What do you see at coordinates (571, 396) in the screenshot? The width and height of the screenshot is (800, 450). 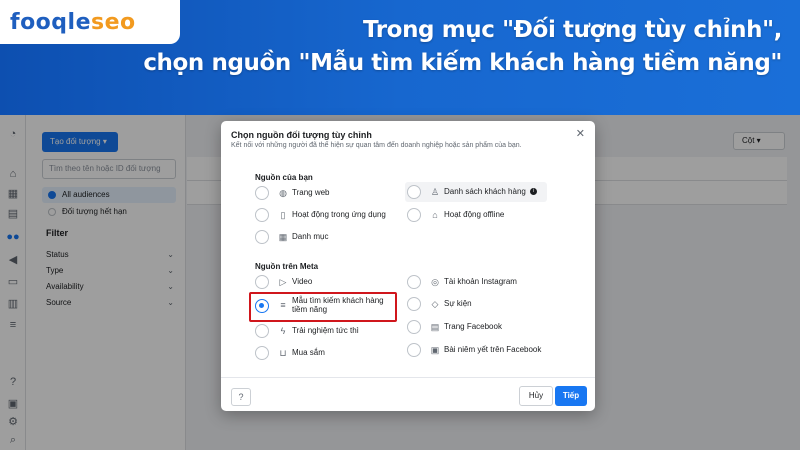 I see `next-button: Tiếp` at bounding box center [571, 396].